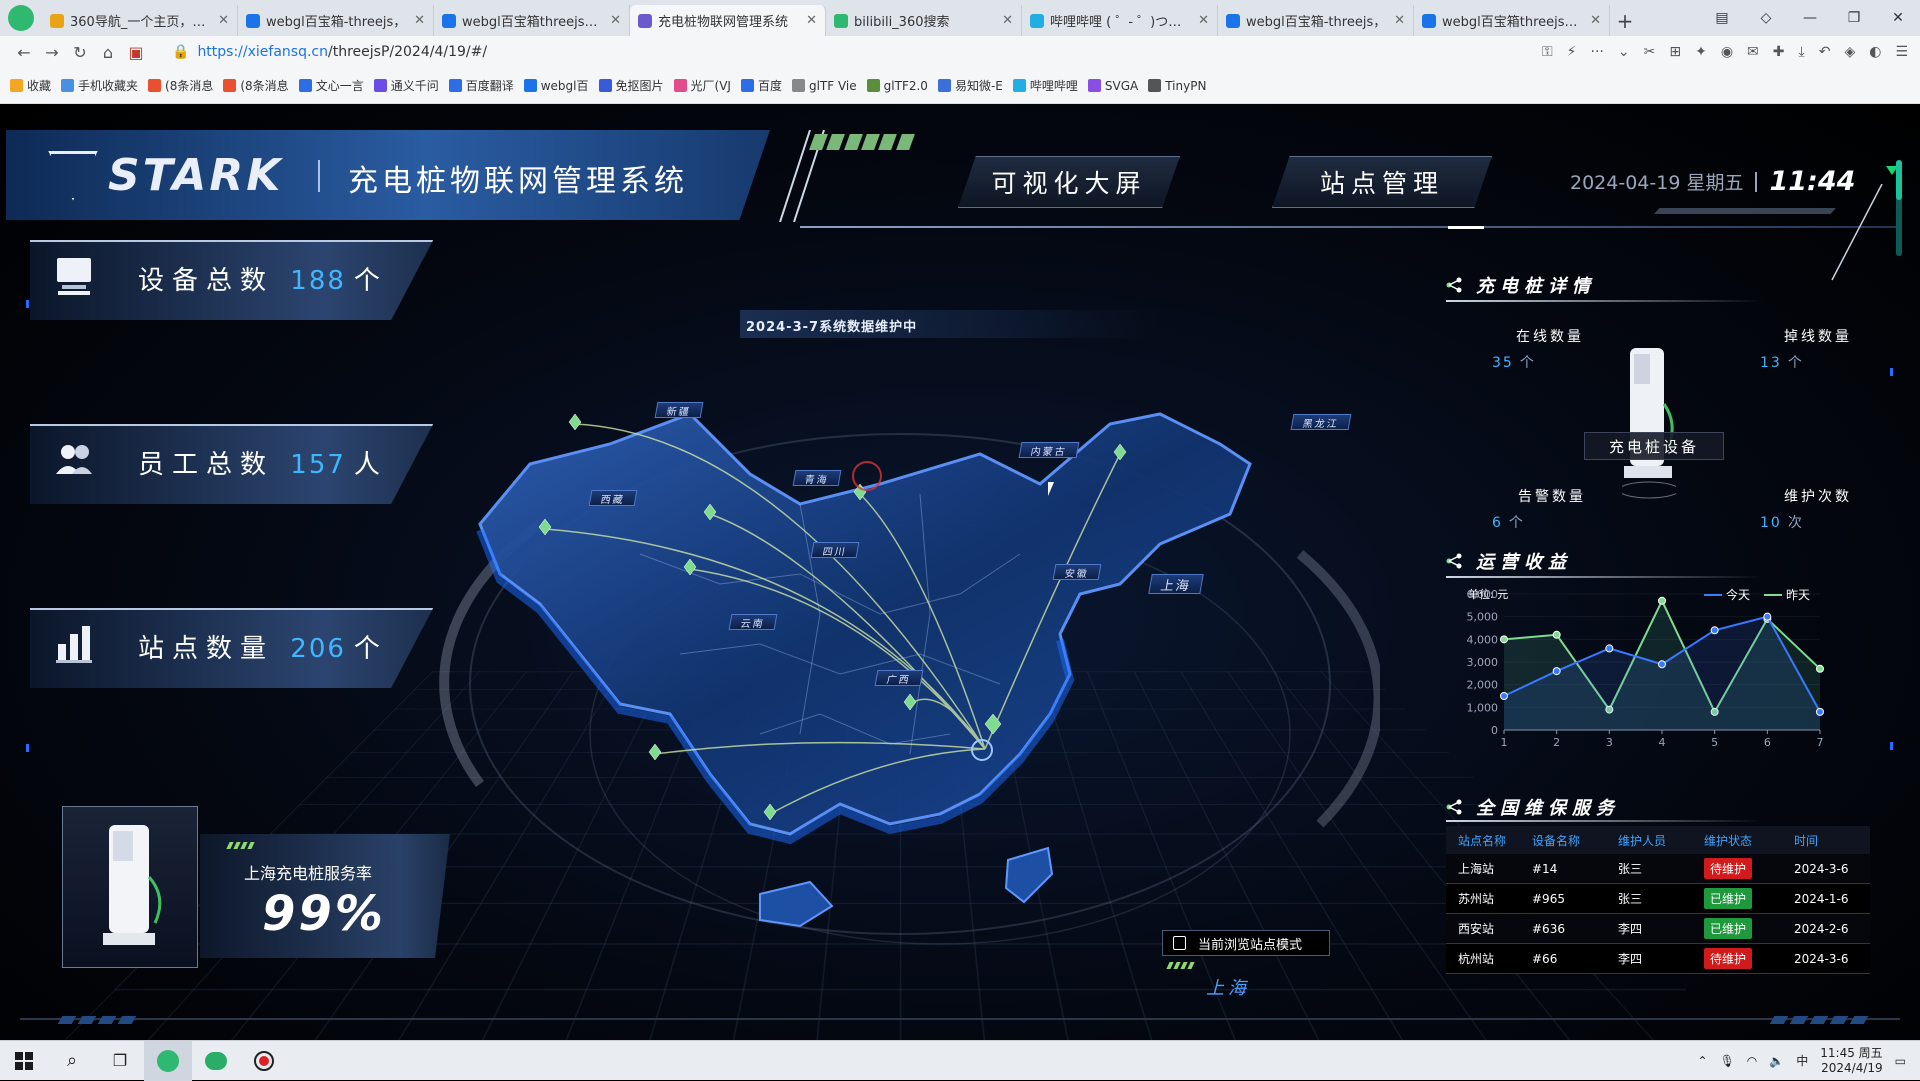  Describe the element at coordinates (1658, 869) in the screenshot. I see `table-row: 上海站#14张三待维护2024-3-6` at that location.